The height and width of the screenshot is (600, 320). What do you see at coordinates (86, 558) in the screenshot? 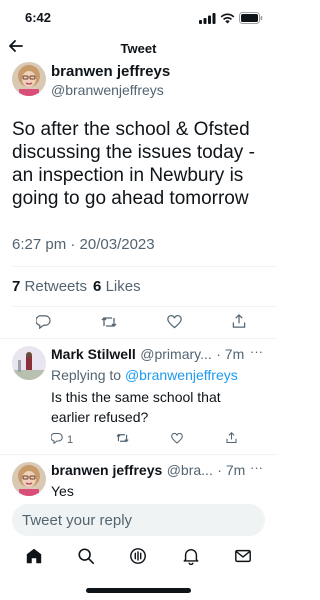
I see `search-icon` at bounding box center [86, 558].